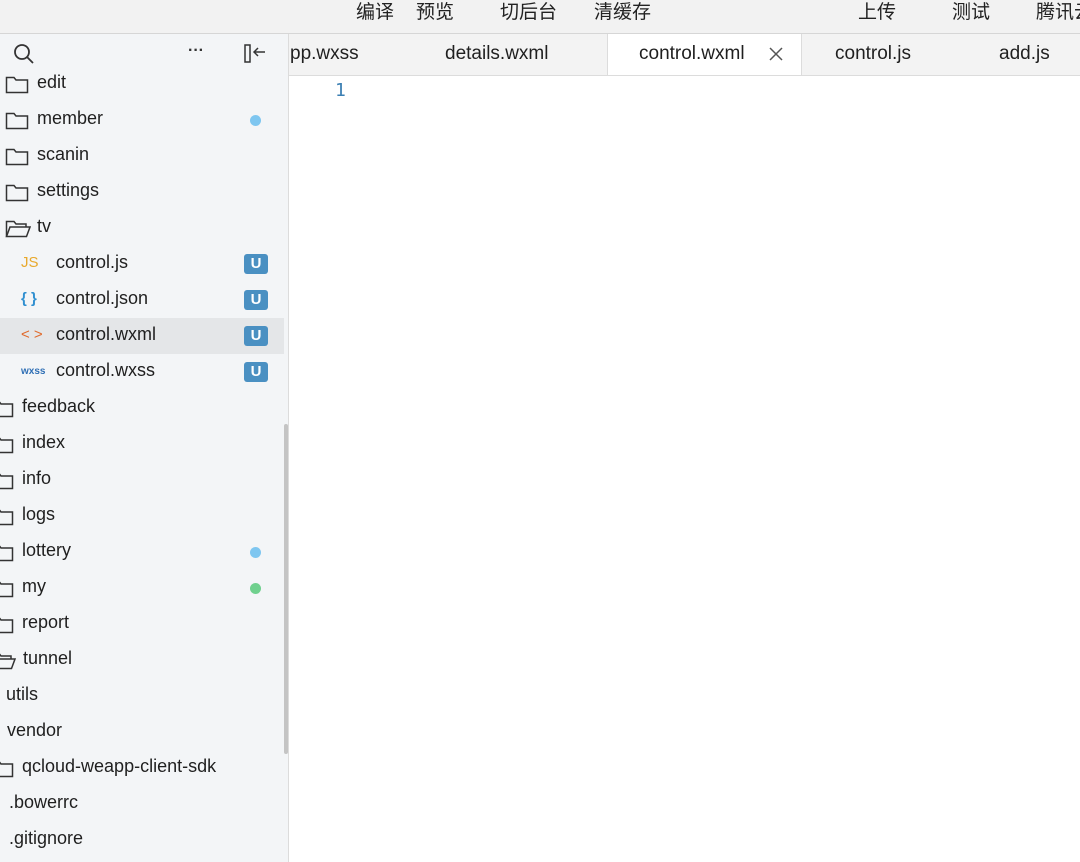 This screenshot has height=862, width=1080. I want to click on preview-button: 预览, so click(435, 12).